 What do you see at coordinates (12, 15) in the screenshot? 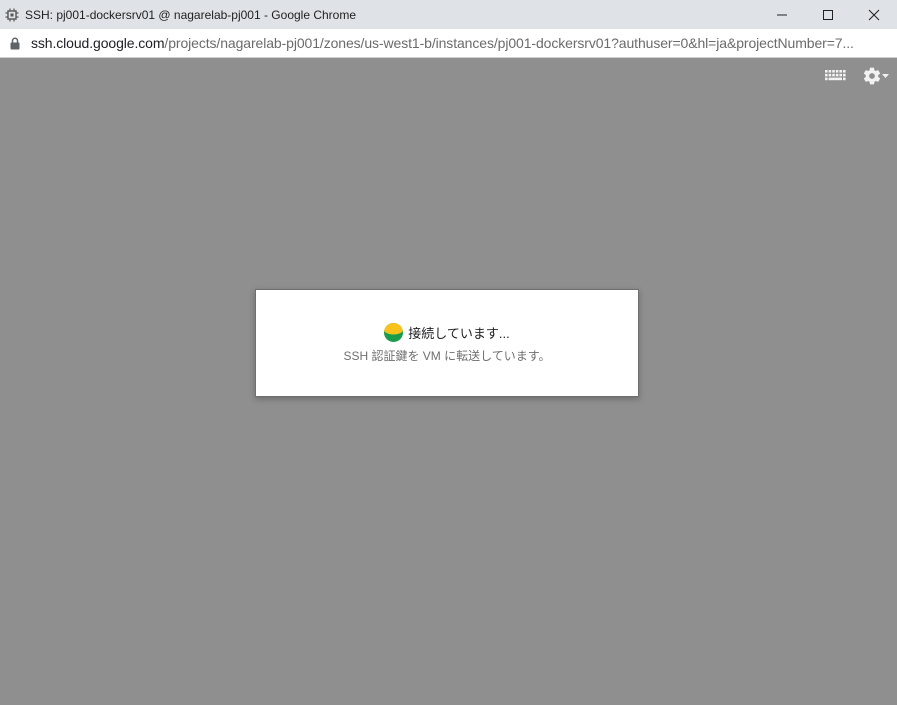
I see `chip-icon` at bounding box center [12, 15].